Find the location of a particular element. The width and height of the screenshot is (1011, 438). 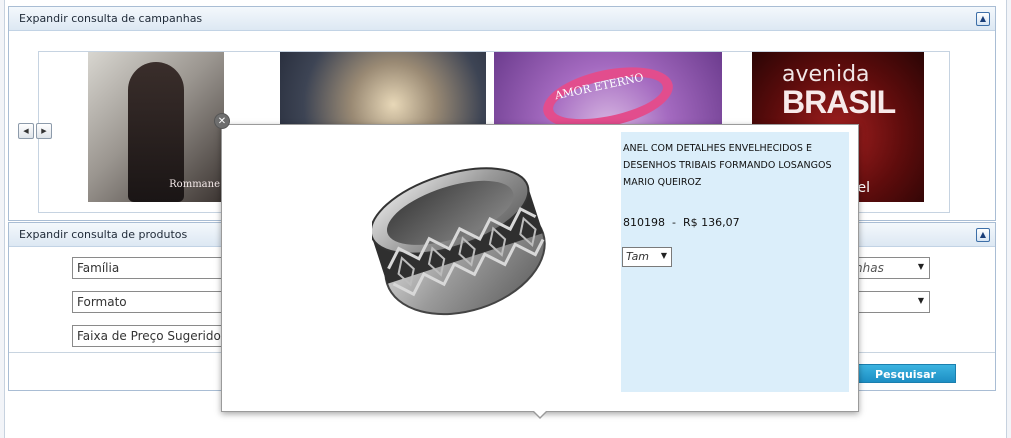

formato-select: Formato is located at coordinates (152, 302).